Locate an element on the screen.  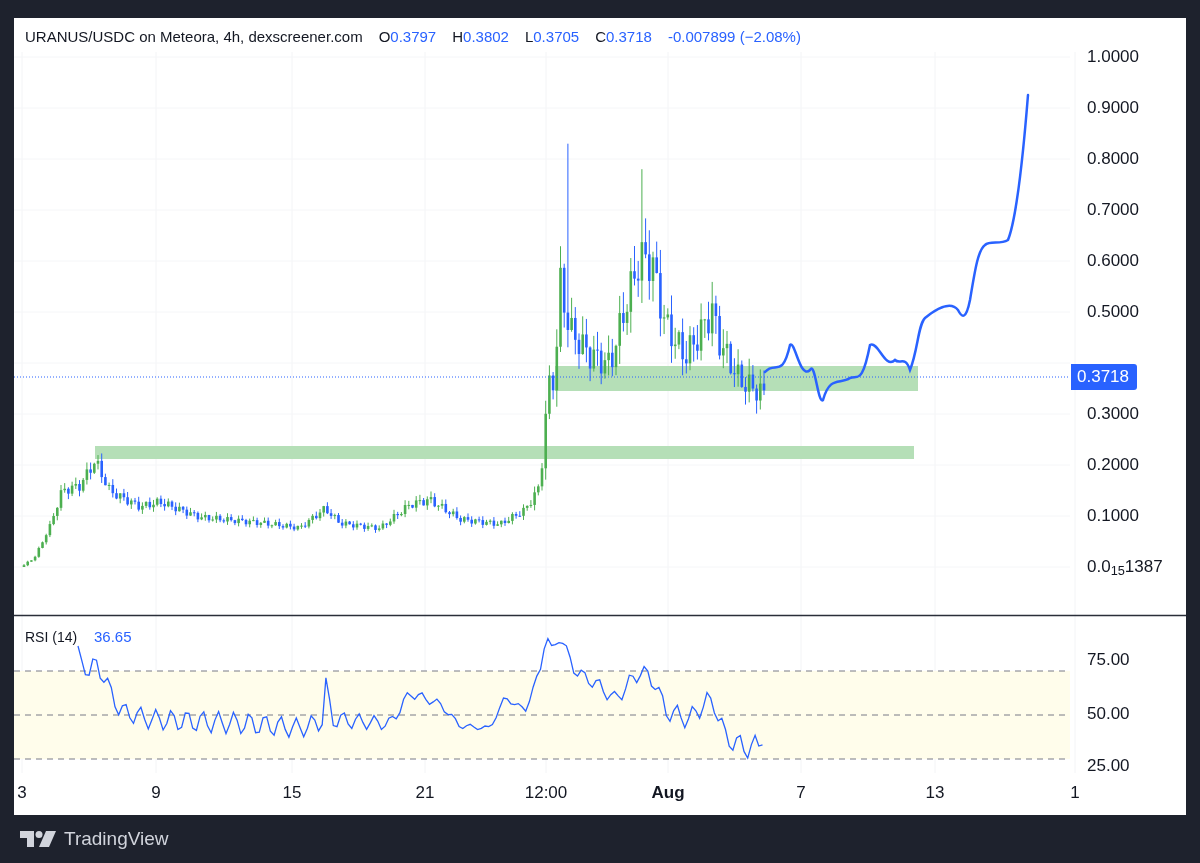
symbol-title: URANUS/USDC on Meteora, 4h, dexscreener.com is located at coordinates (194, 37).